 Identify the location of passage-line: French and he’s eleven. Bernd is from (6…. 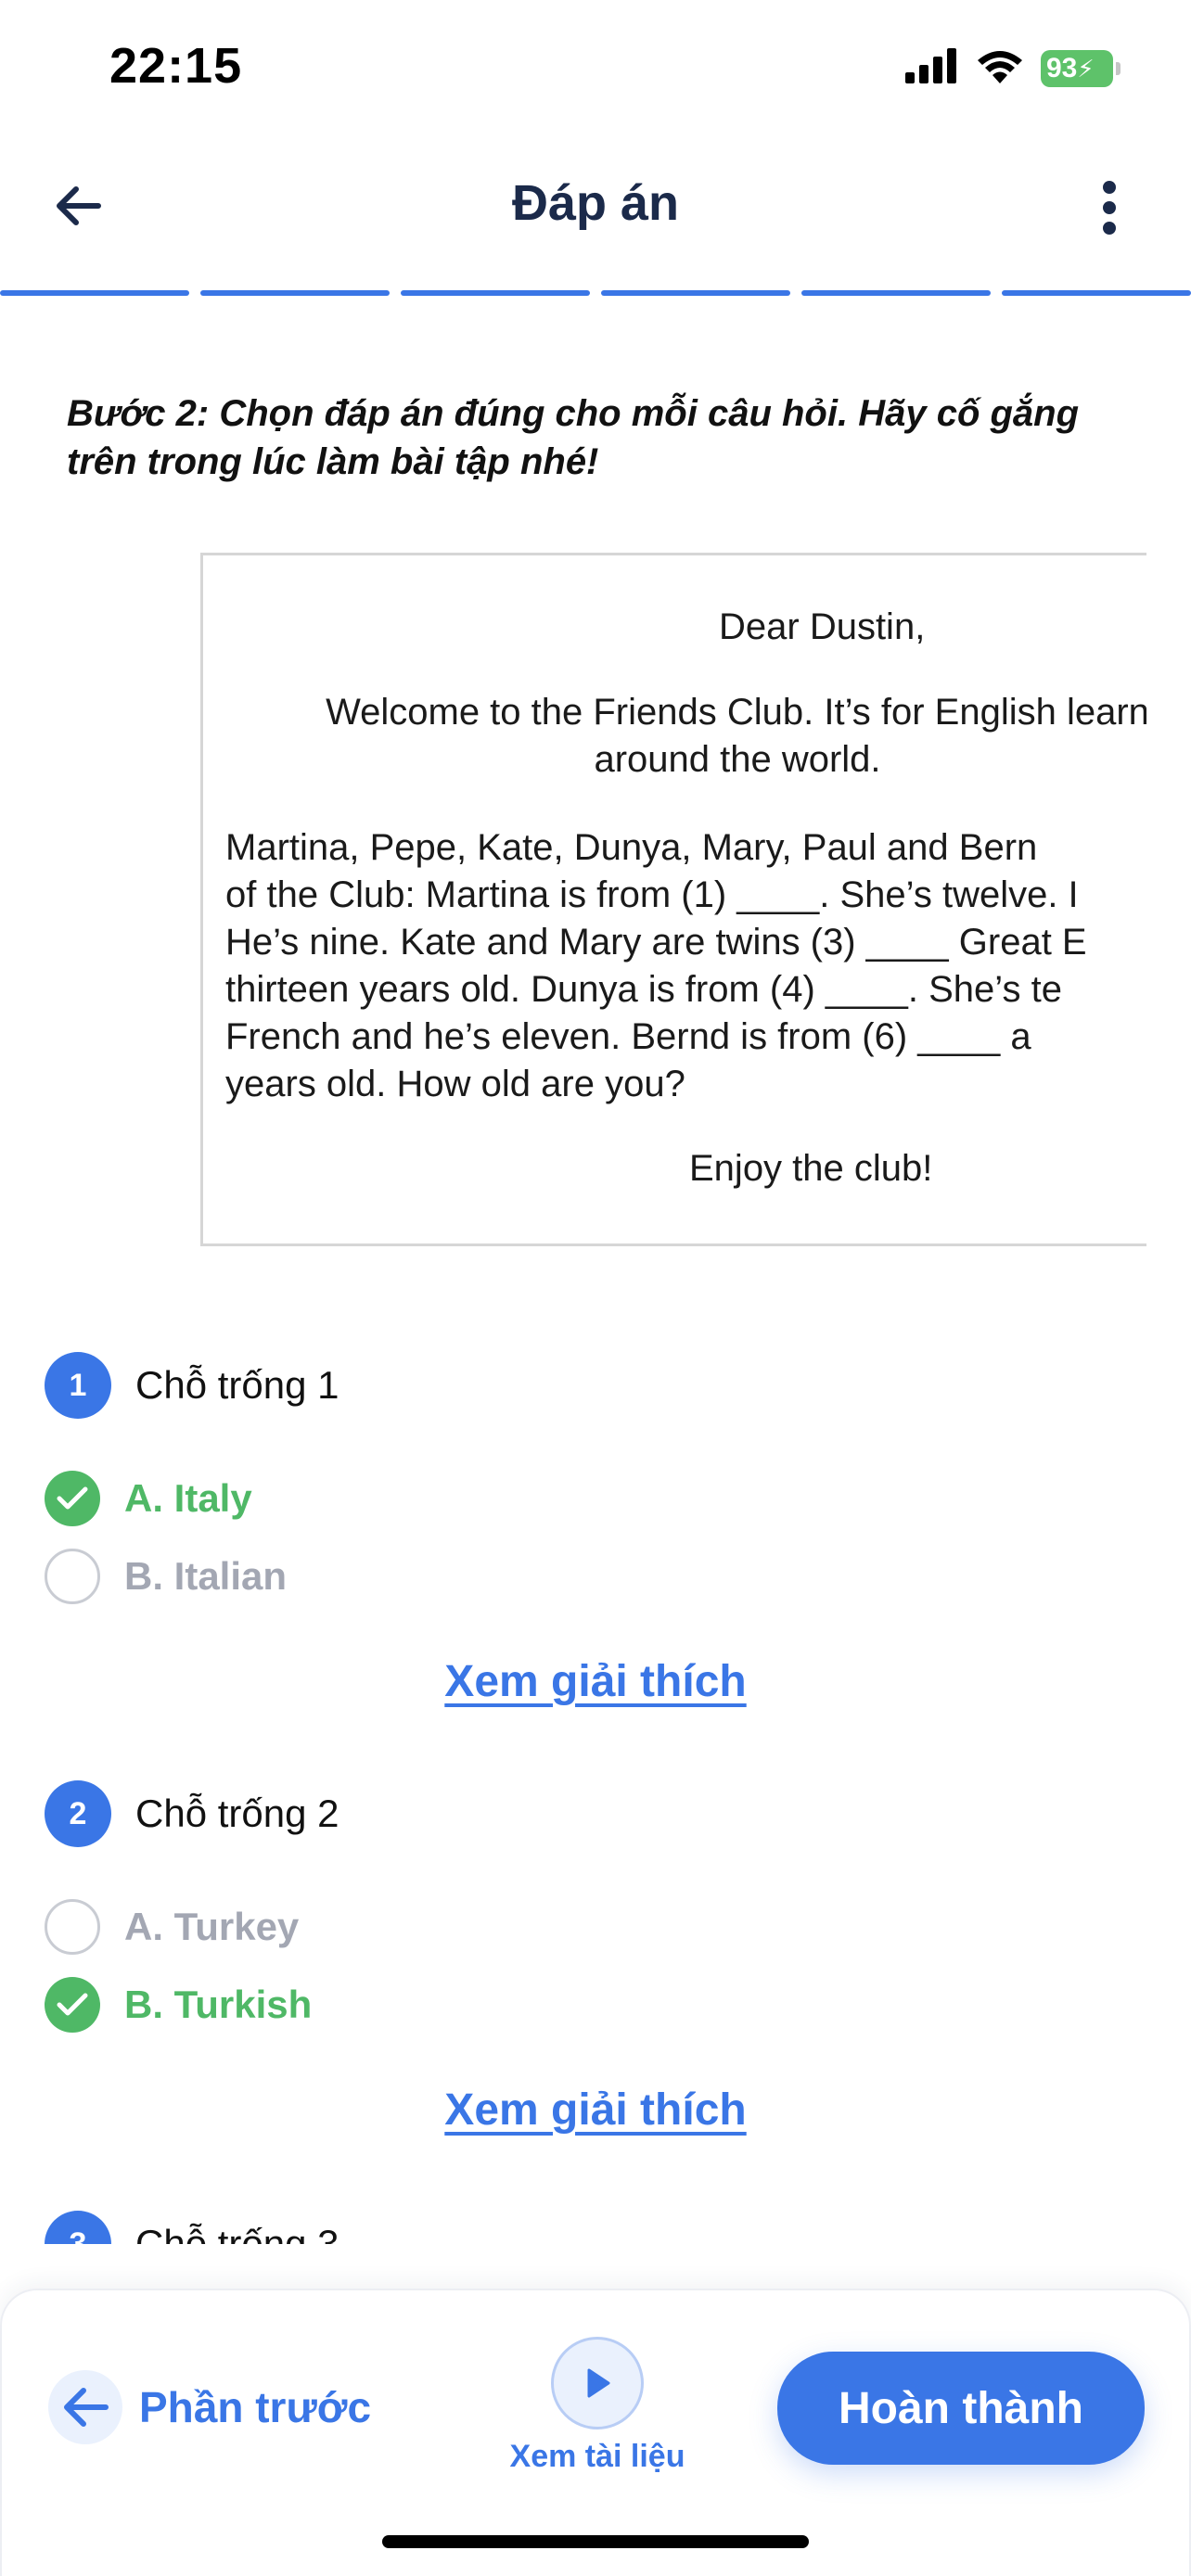
(628, 1036).